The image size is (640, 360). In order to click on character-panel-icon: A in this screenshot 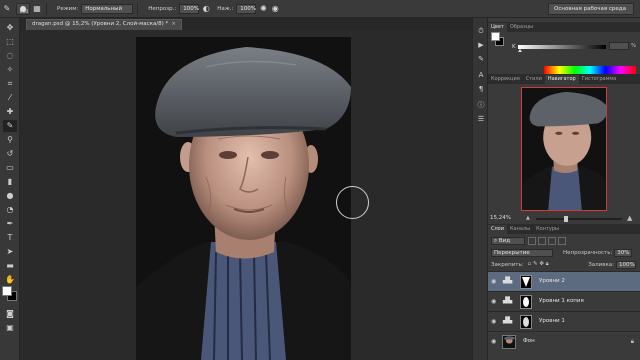, I will do `click(481, 75)`.